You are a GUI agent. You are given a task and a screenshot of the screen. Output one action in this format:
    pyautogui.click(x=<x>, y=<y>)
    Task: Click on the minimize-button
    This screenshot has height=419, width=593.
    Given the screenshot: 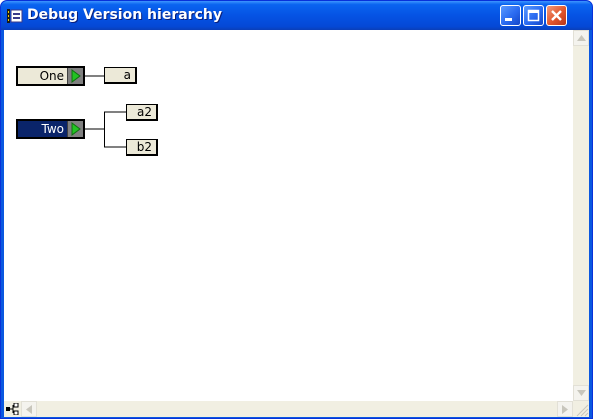 What is the action you would take?
    pyautogui.click(x=510, y=15)
    